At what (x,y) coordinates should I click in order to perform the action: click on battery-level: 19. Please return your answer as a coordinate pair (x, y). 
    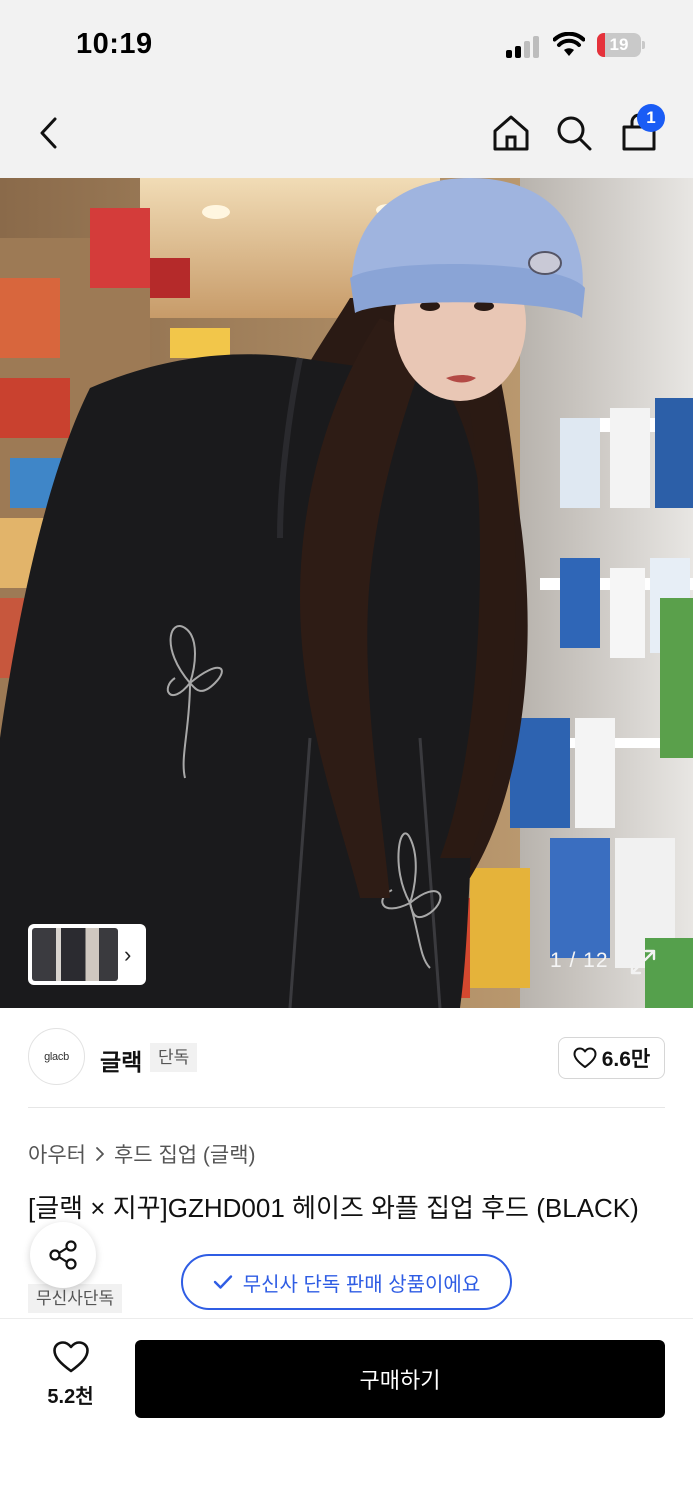
    Looking at the image, I should click on (619, 44).